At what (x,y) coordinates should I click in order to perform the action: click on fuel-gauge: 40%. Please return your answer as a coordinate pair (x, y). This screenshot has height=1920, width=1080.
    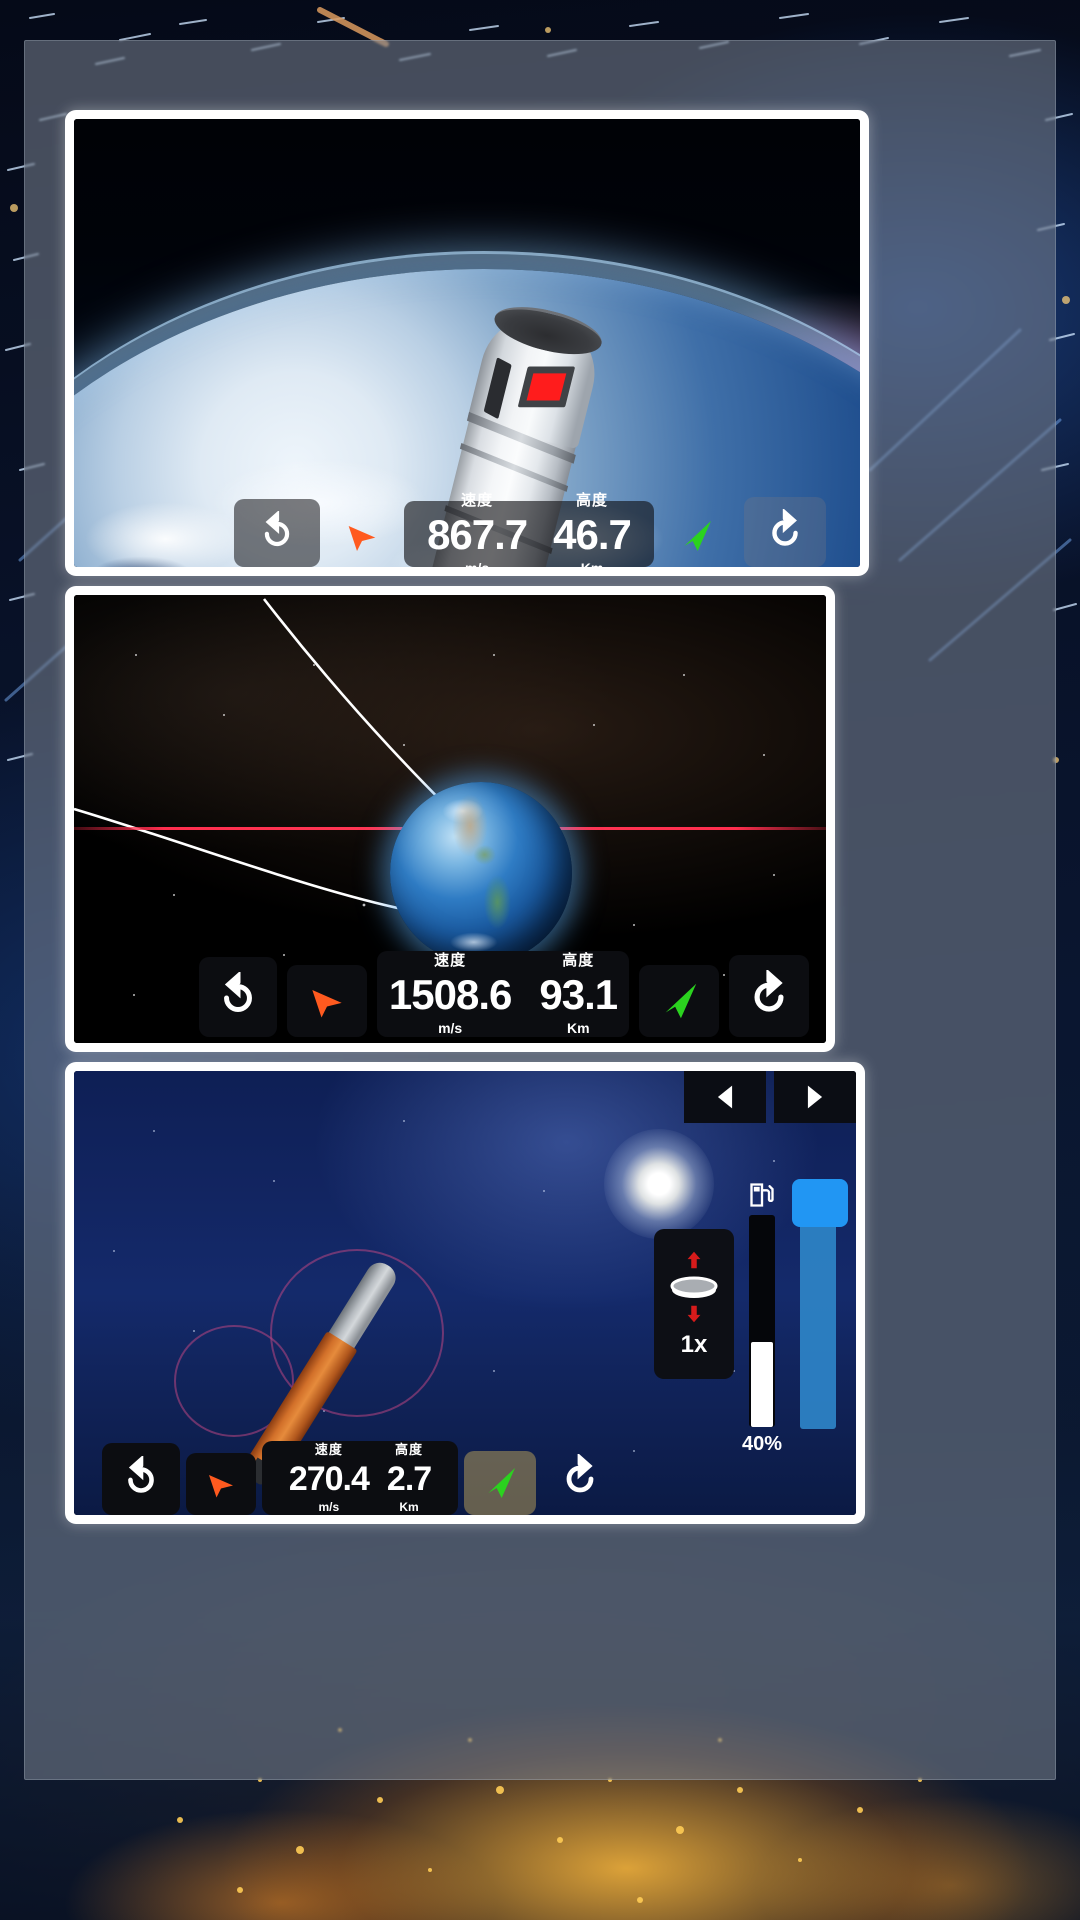
    Looking at the image, I should click on (762, 1318).